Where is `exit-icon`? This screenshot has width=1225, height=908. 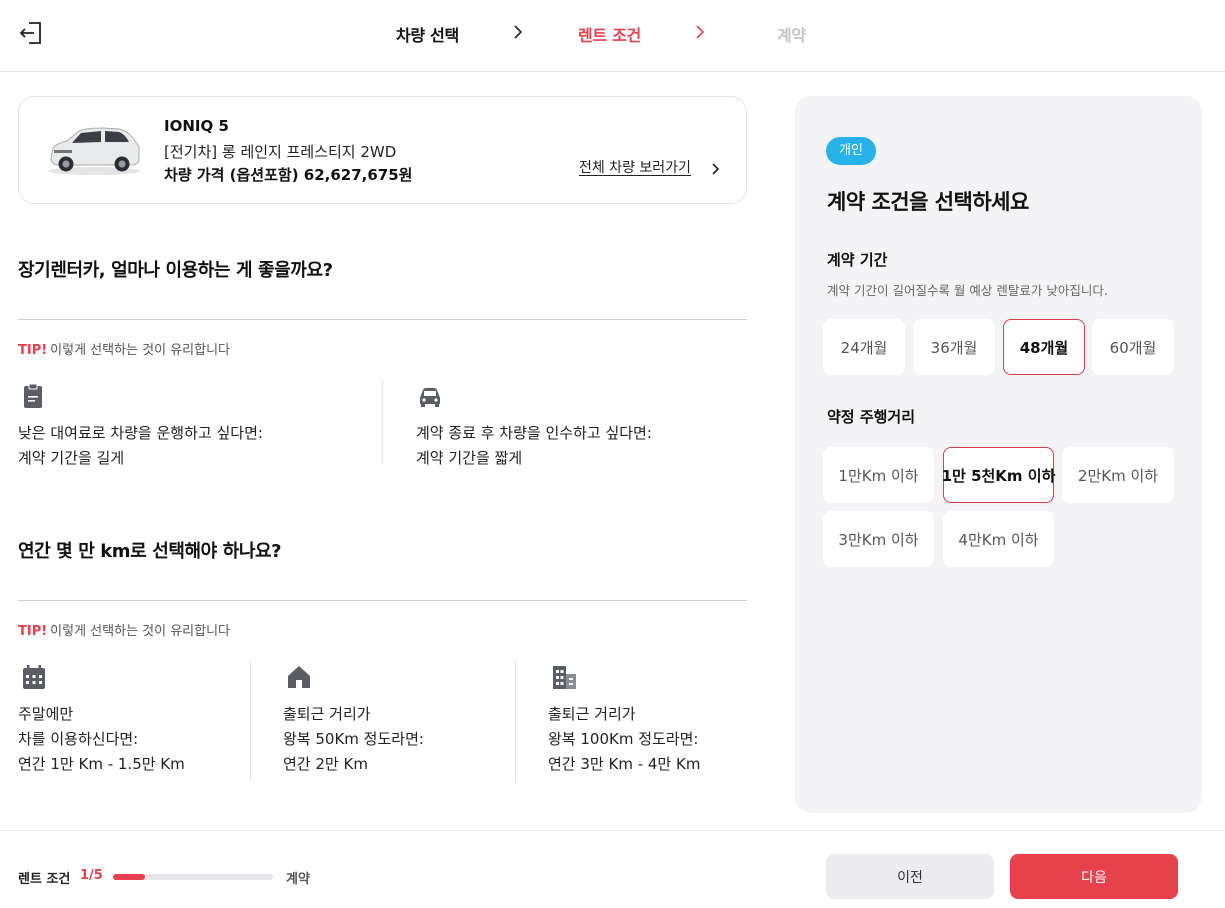
exit-icon is located at coordinates (31, 33).